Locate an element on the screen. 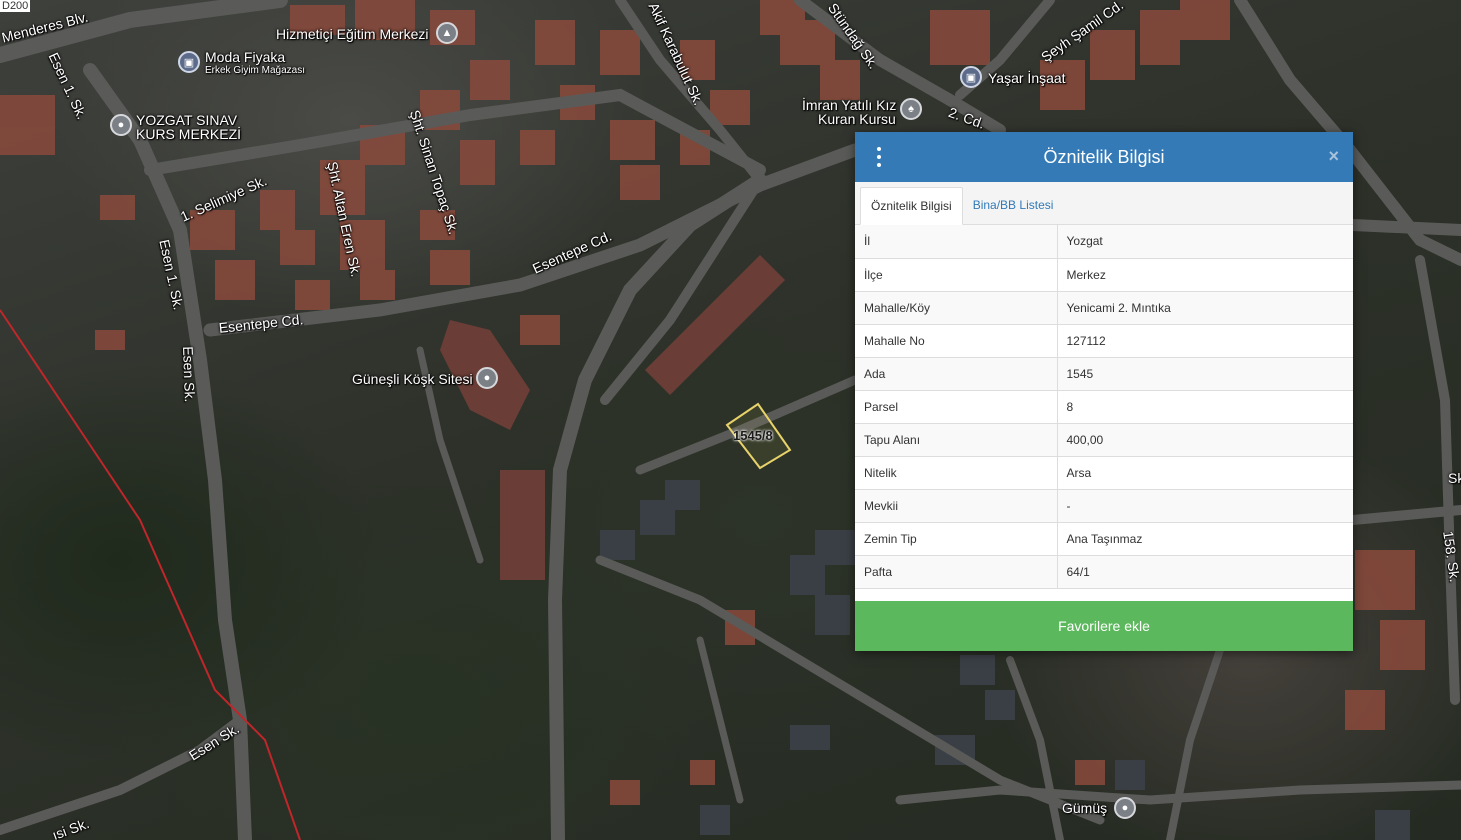 The height and width of the screenshot is (840, 1461). attribute-key: Pafta is located at coordinates (956, 572).